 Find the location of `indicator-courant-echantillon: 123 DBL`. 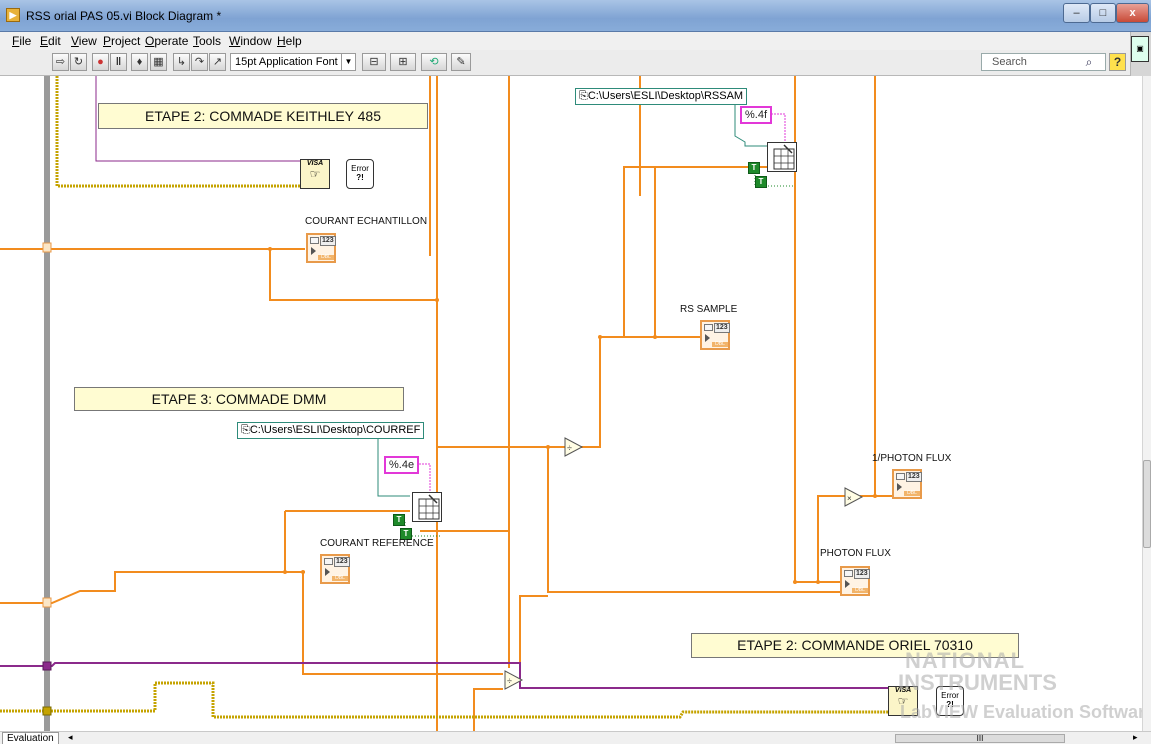

indicator-courant-echantillon: 123 DBL is located at coordinates (321, 248).